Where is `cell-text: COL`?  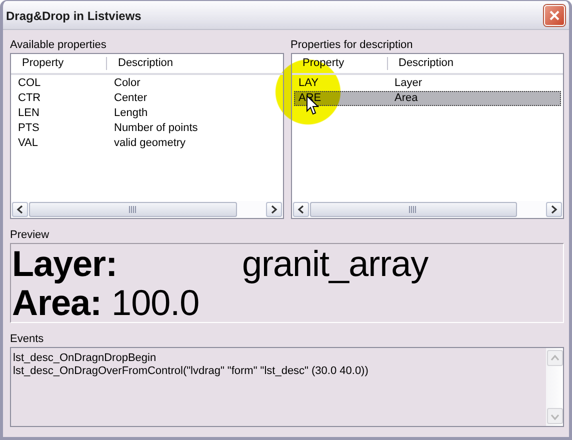
cell-text: COL is located at coordinates (29, 83).